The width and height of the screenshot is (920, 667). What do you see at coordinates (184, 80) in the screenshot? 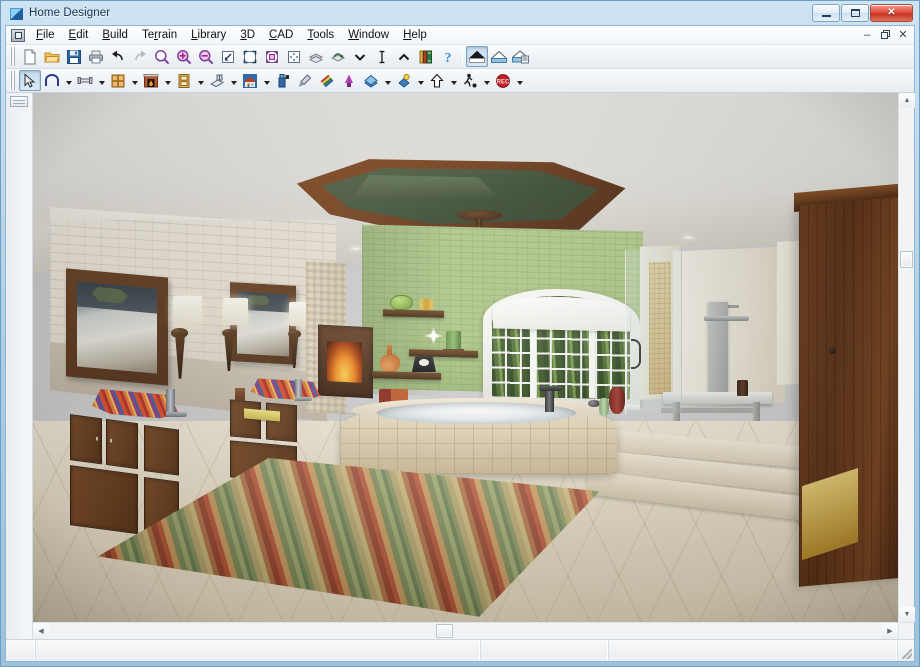
I see `door-tools-icon` at bounding box center [184, 80].